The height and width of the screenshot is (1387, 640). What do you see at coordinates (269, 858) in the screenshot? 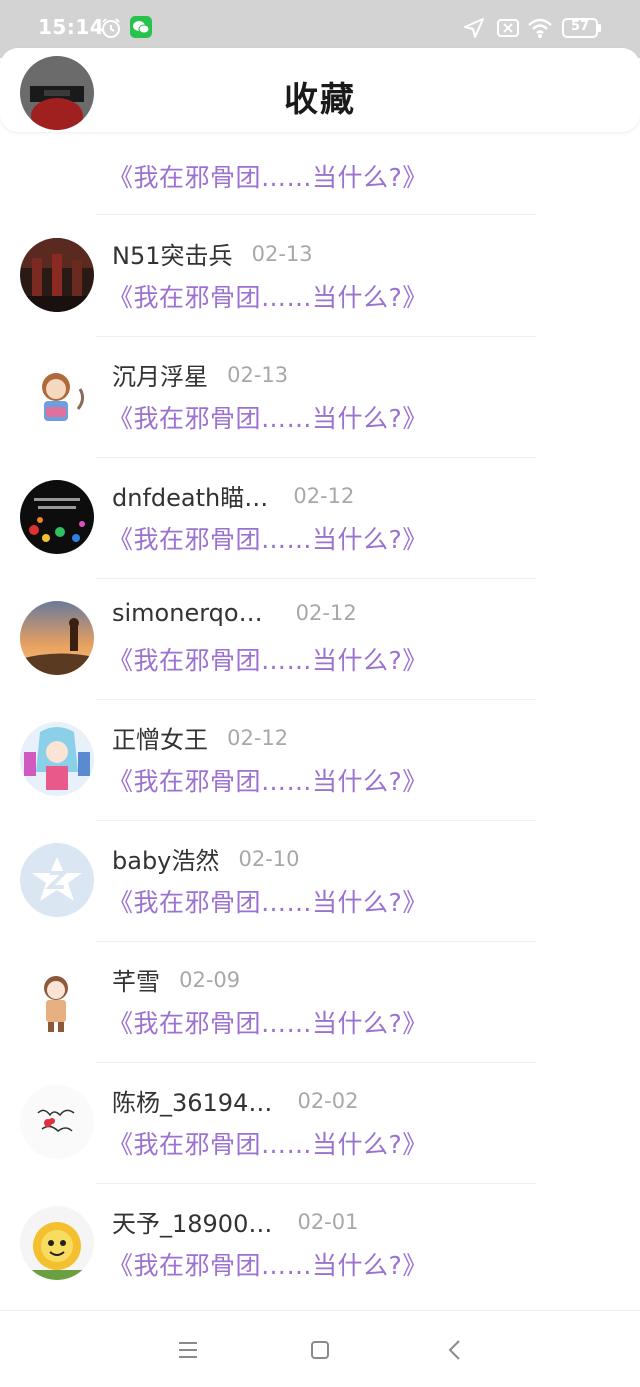
I see `date: 02-10` at bounding box center [269, 858].